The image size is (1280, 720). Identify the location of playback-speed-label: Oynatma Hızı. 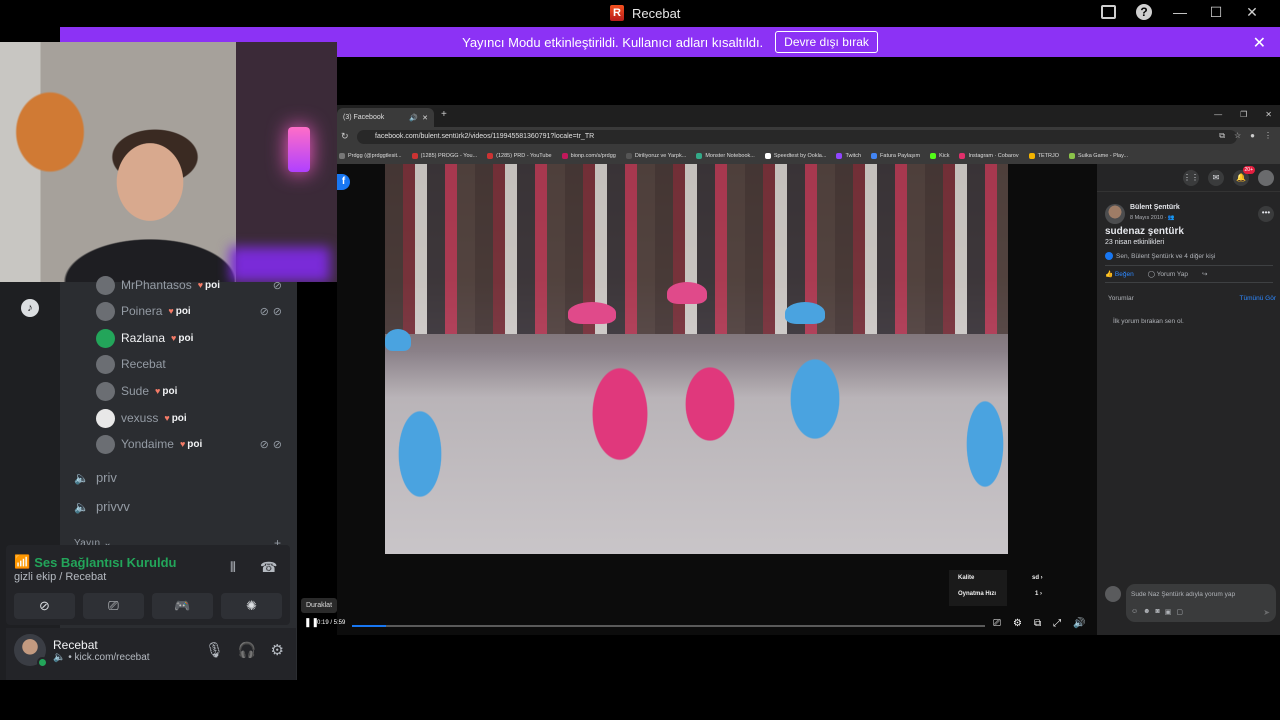
(977, 594).